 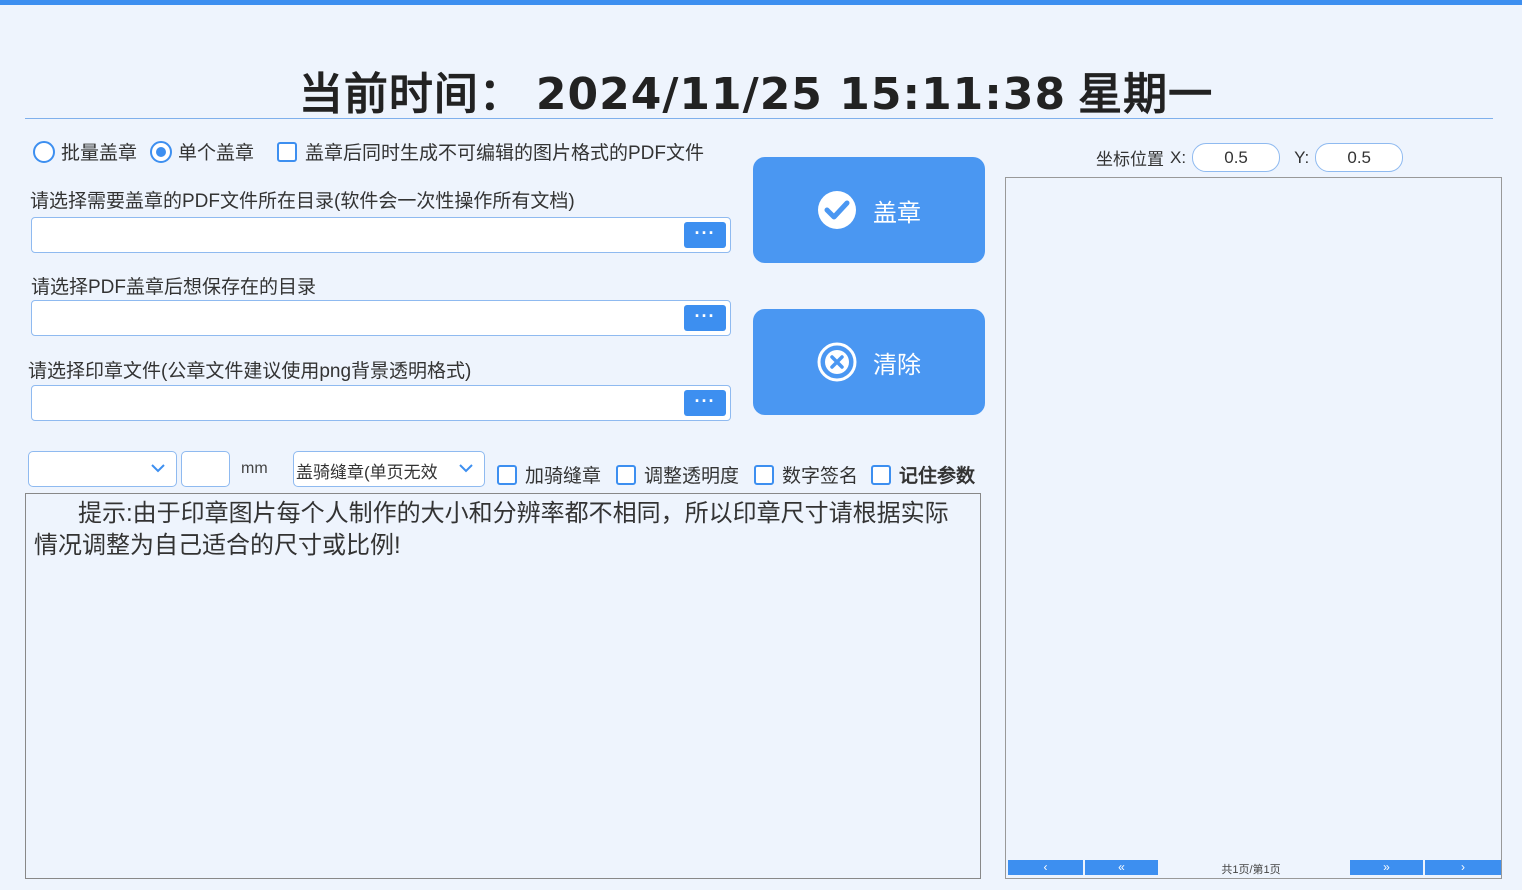 What do you see at coordinates (897, 213) in the screenshot?
I see `stamp-button-label: 盖章` at bounding box center [897, 213].